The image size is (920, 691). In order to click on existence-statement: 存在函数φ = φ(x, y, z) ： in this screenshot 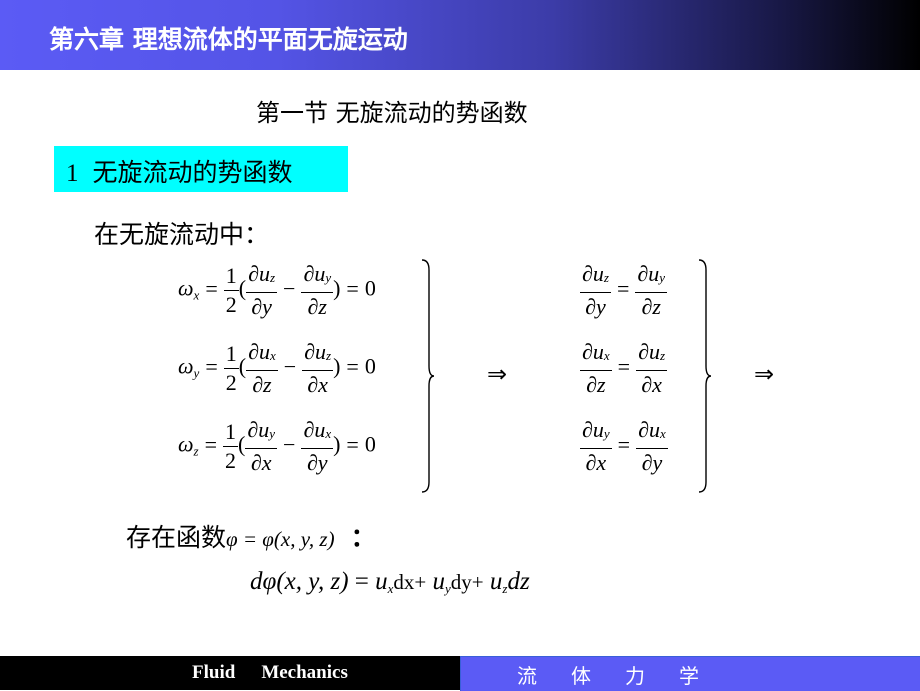, I will do `click(251, 536)`.